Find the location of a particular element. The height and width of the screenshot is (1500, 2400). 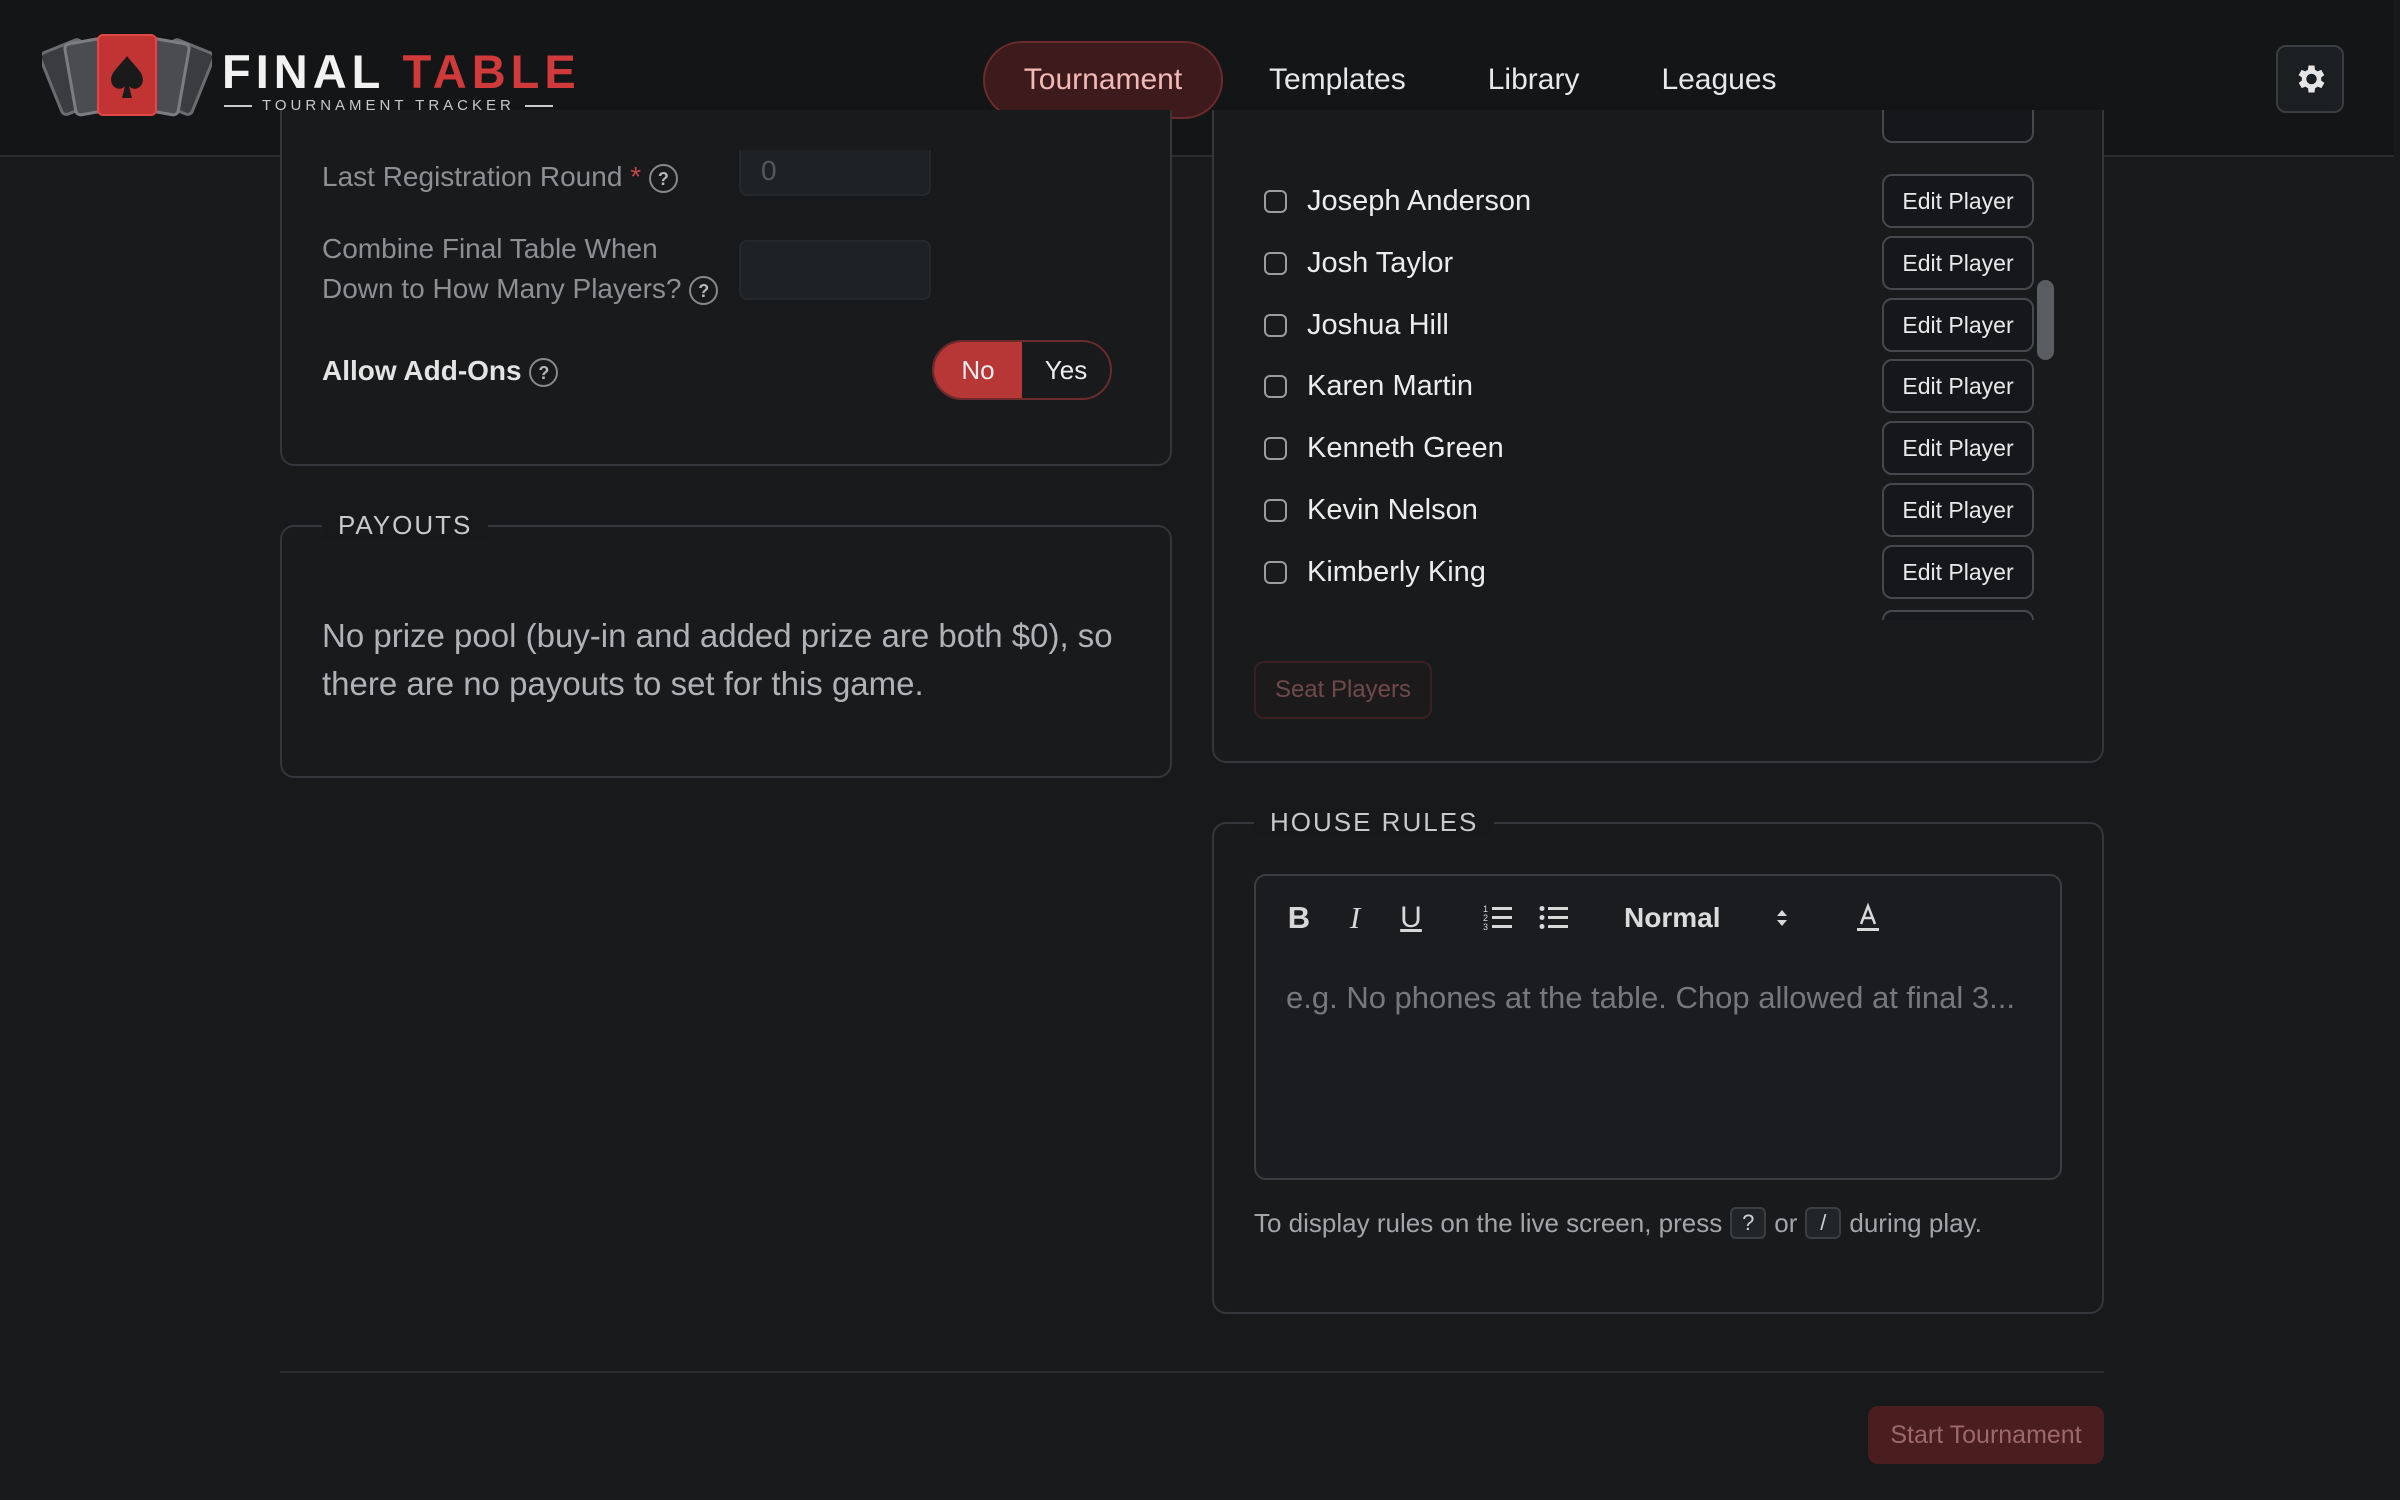

required-marker: * is located at coordinates (636, 176).